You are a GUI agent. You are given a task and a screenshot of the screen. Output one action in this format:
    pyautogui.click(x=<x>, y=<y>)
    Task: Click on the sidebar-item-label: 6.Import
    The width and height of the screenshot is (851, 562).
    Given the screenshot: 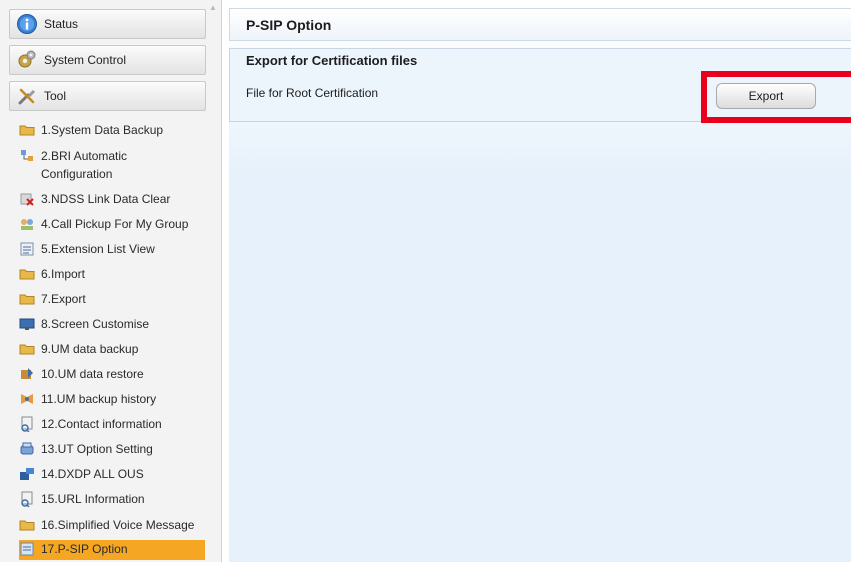 What is the action you would take?
    pyautogui.click(x=63, y=274)
    